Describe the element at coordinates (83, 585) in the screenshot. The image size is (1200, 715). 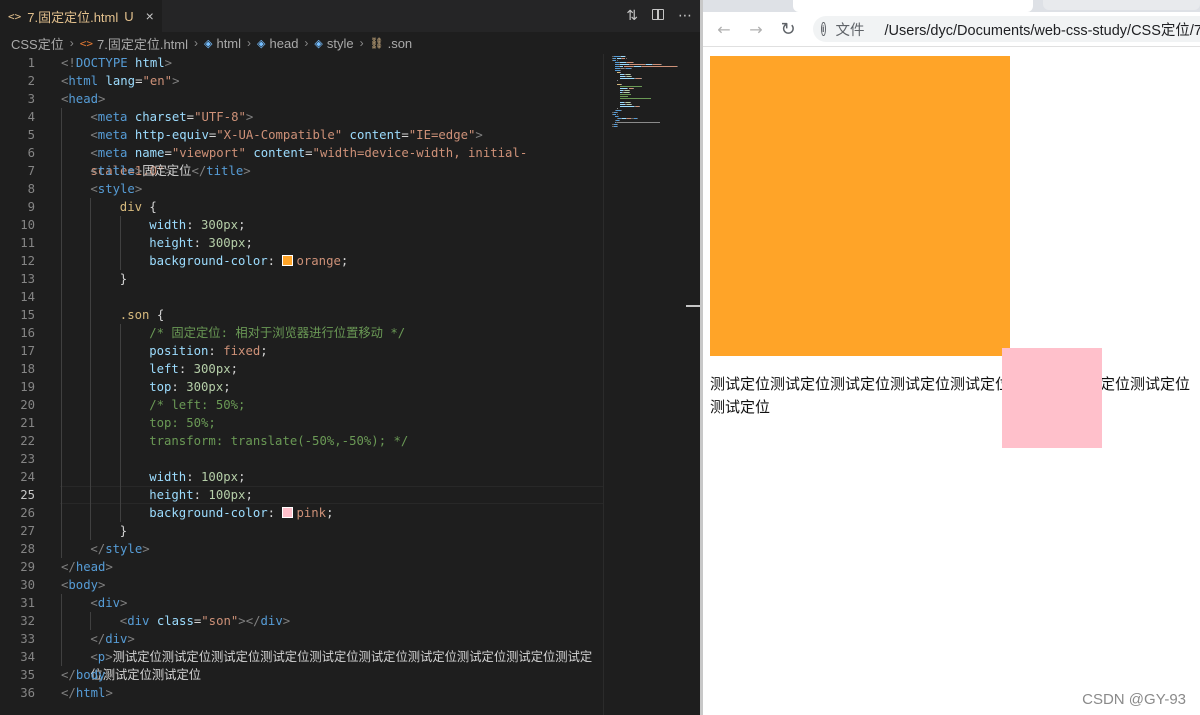
I see `code-line: <body>` at that location.